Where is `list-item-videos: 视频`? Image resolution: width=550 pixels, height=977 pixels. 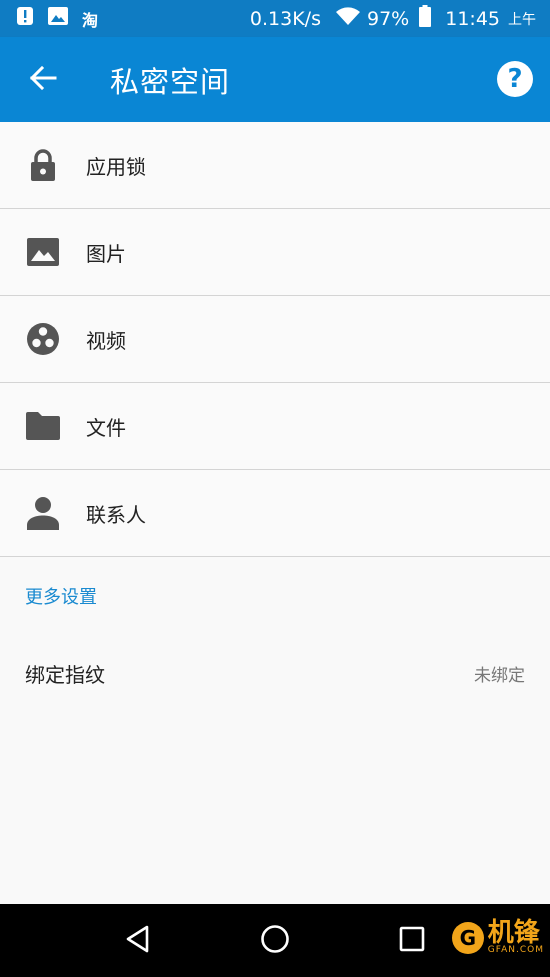 list-item-videos: 视频 is located at coordinates (275, 339).